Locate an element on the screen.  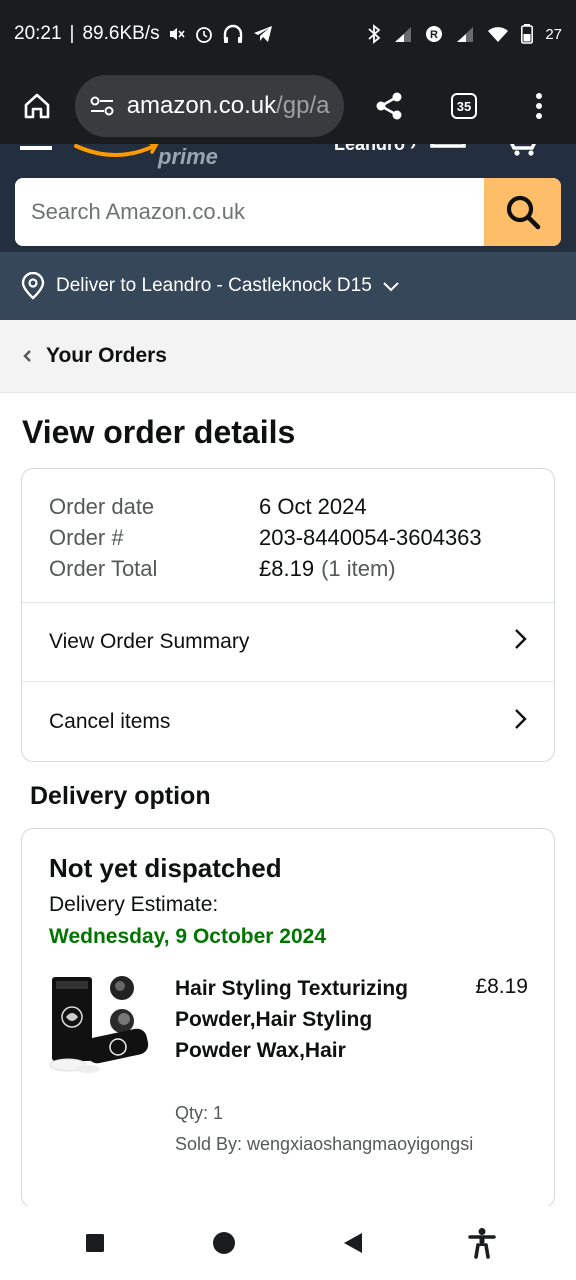
status-bar: 20:21 | 89.6KB/s R 27 is located at coordinates (288, 34).